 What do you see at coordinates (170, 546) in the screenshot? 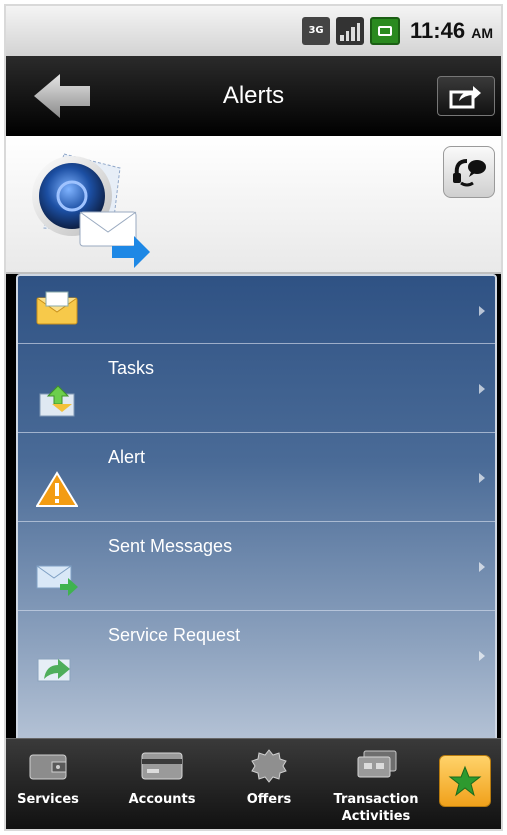
I see `list-item-label: Sent Messages` at bounding box center [170, 546].